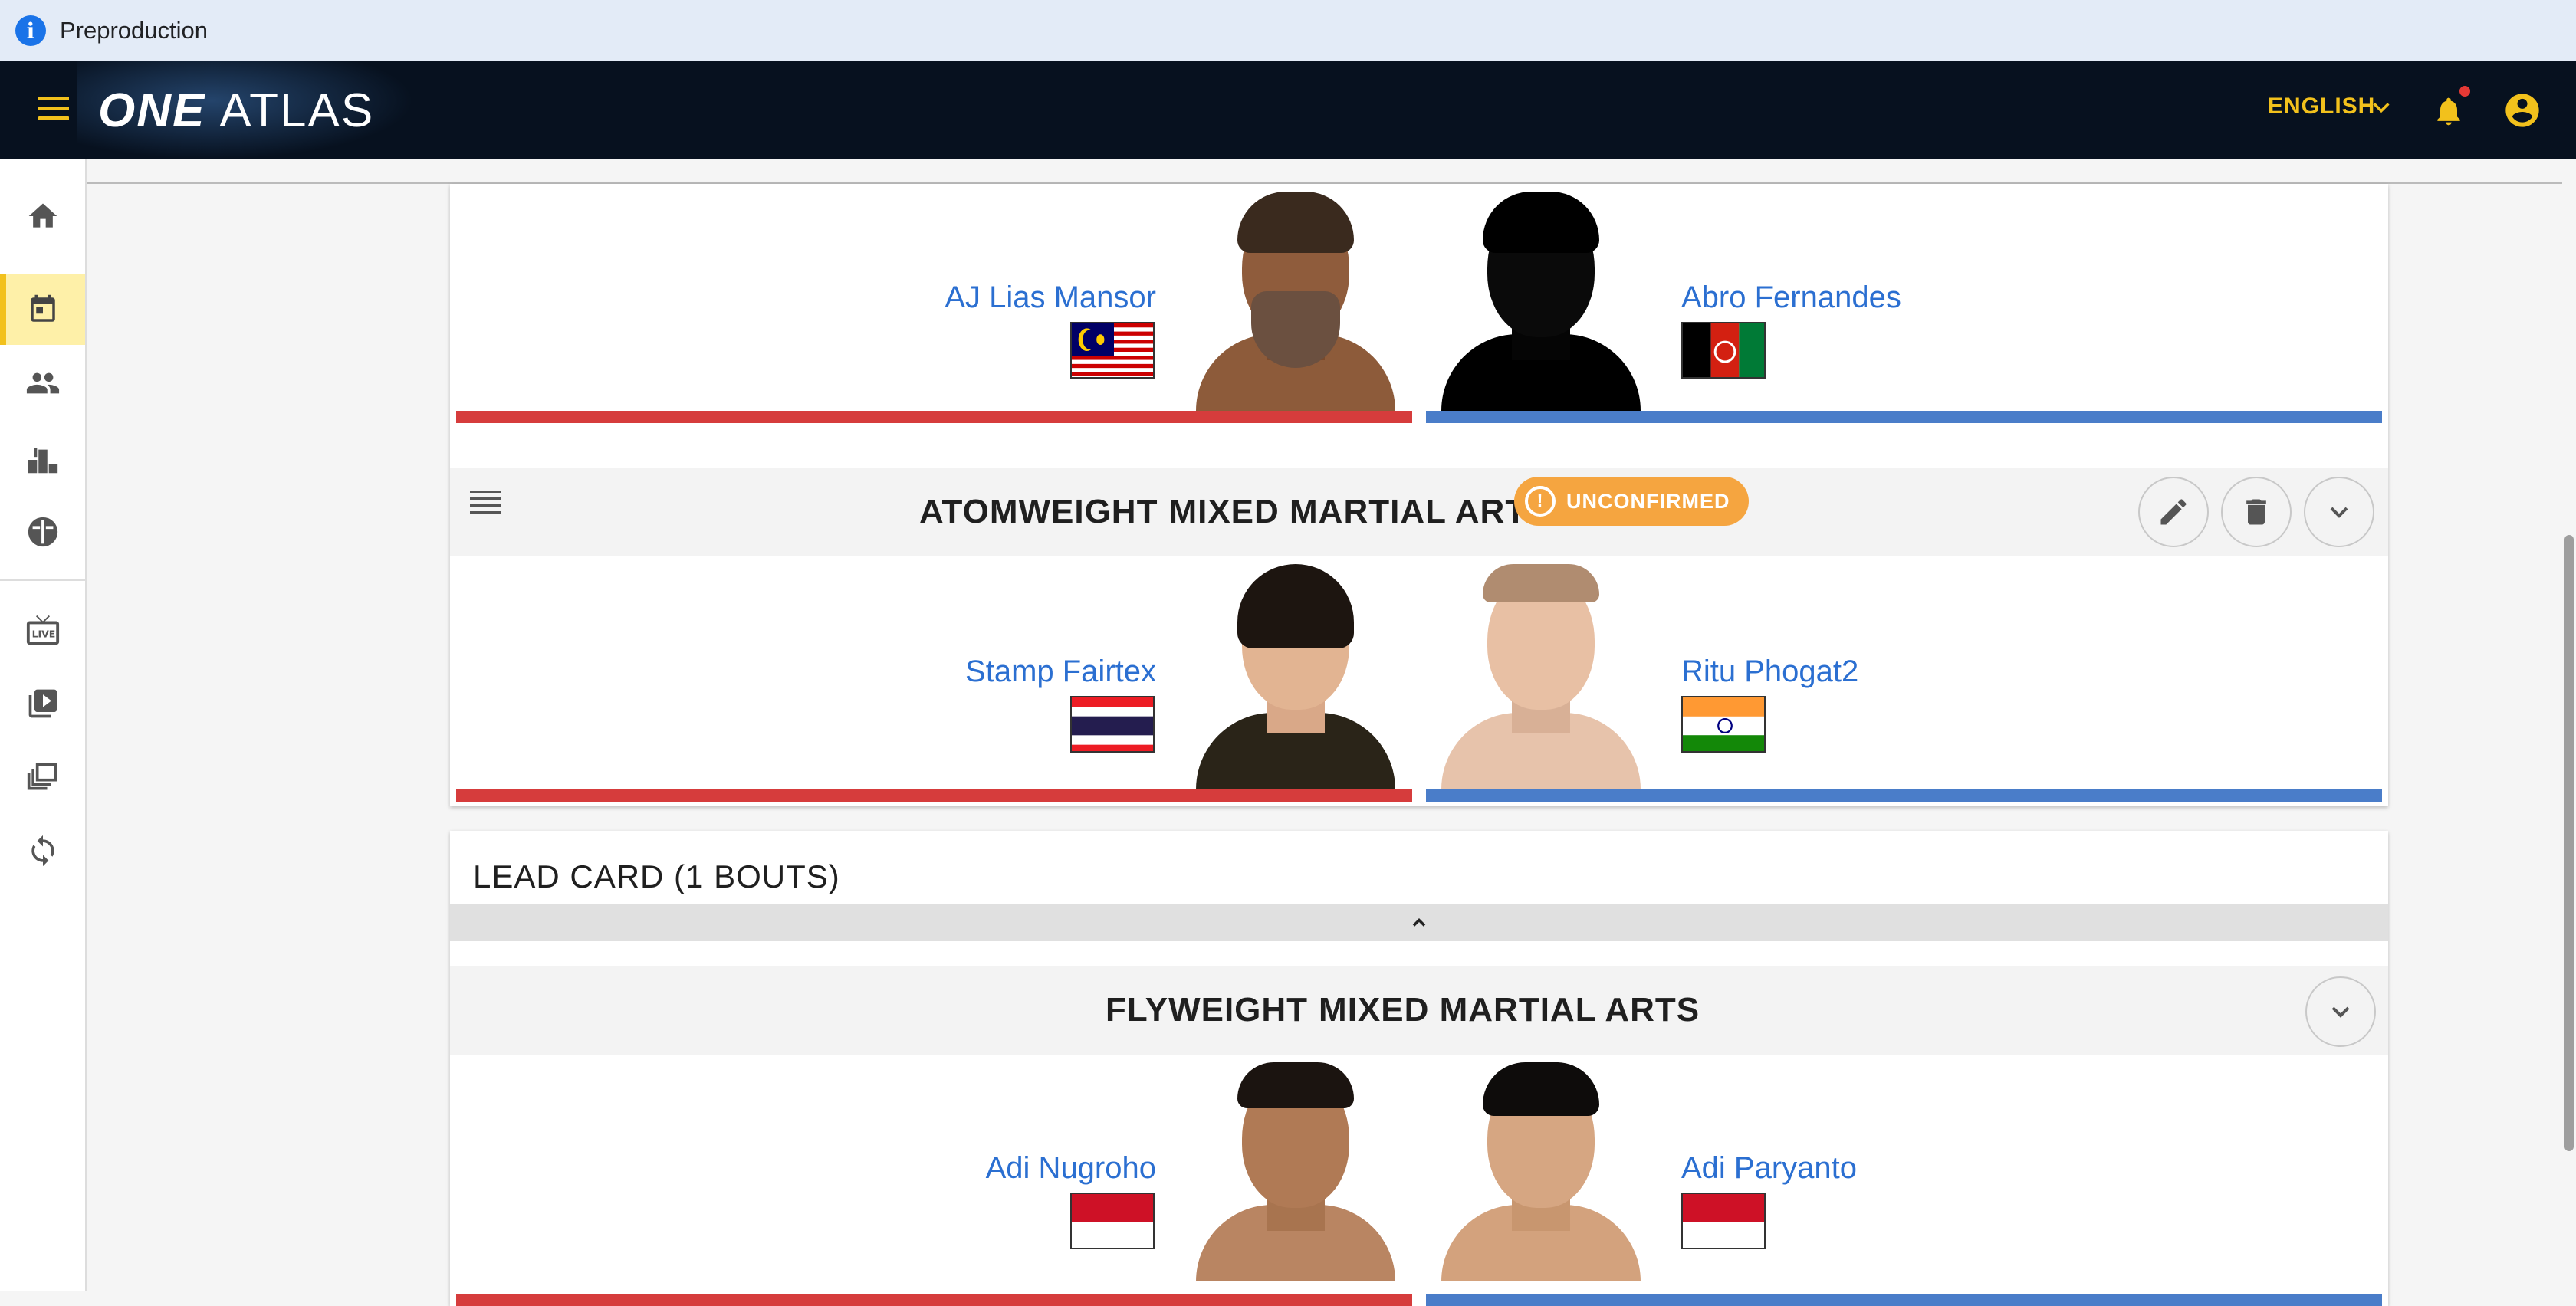 The height and width of the screenshot is (1306, 2576). I want to click on svg-text: LIVE, so click(43, 634).